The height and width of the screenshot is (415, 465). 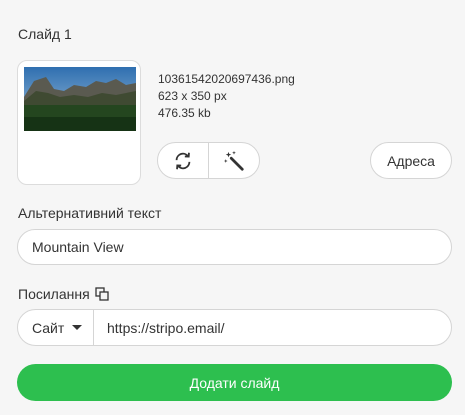 I want to click on link-type-value: Сайт, so click(x=48, y=327).